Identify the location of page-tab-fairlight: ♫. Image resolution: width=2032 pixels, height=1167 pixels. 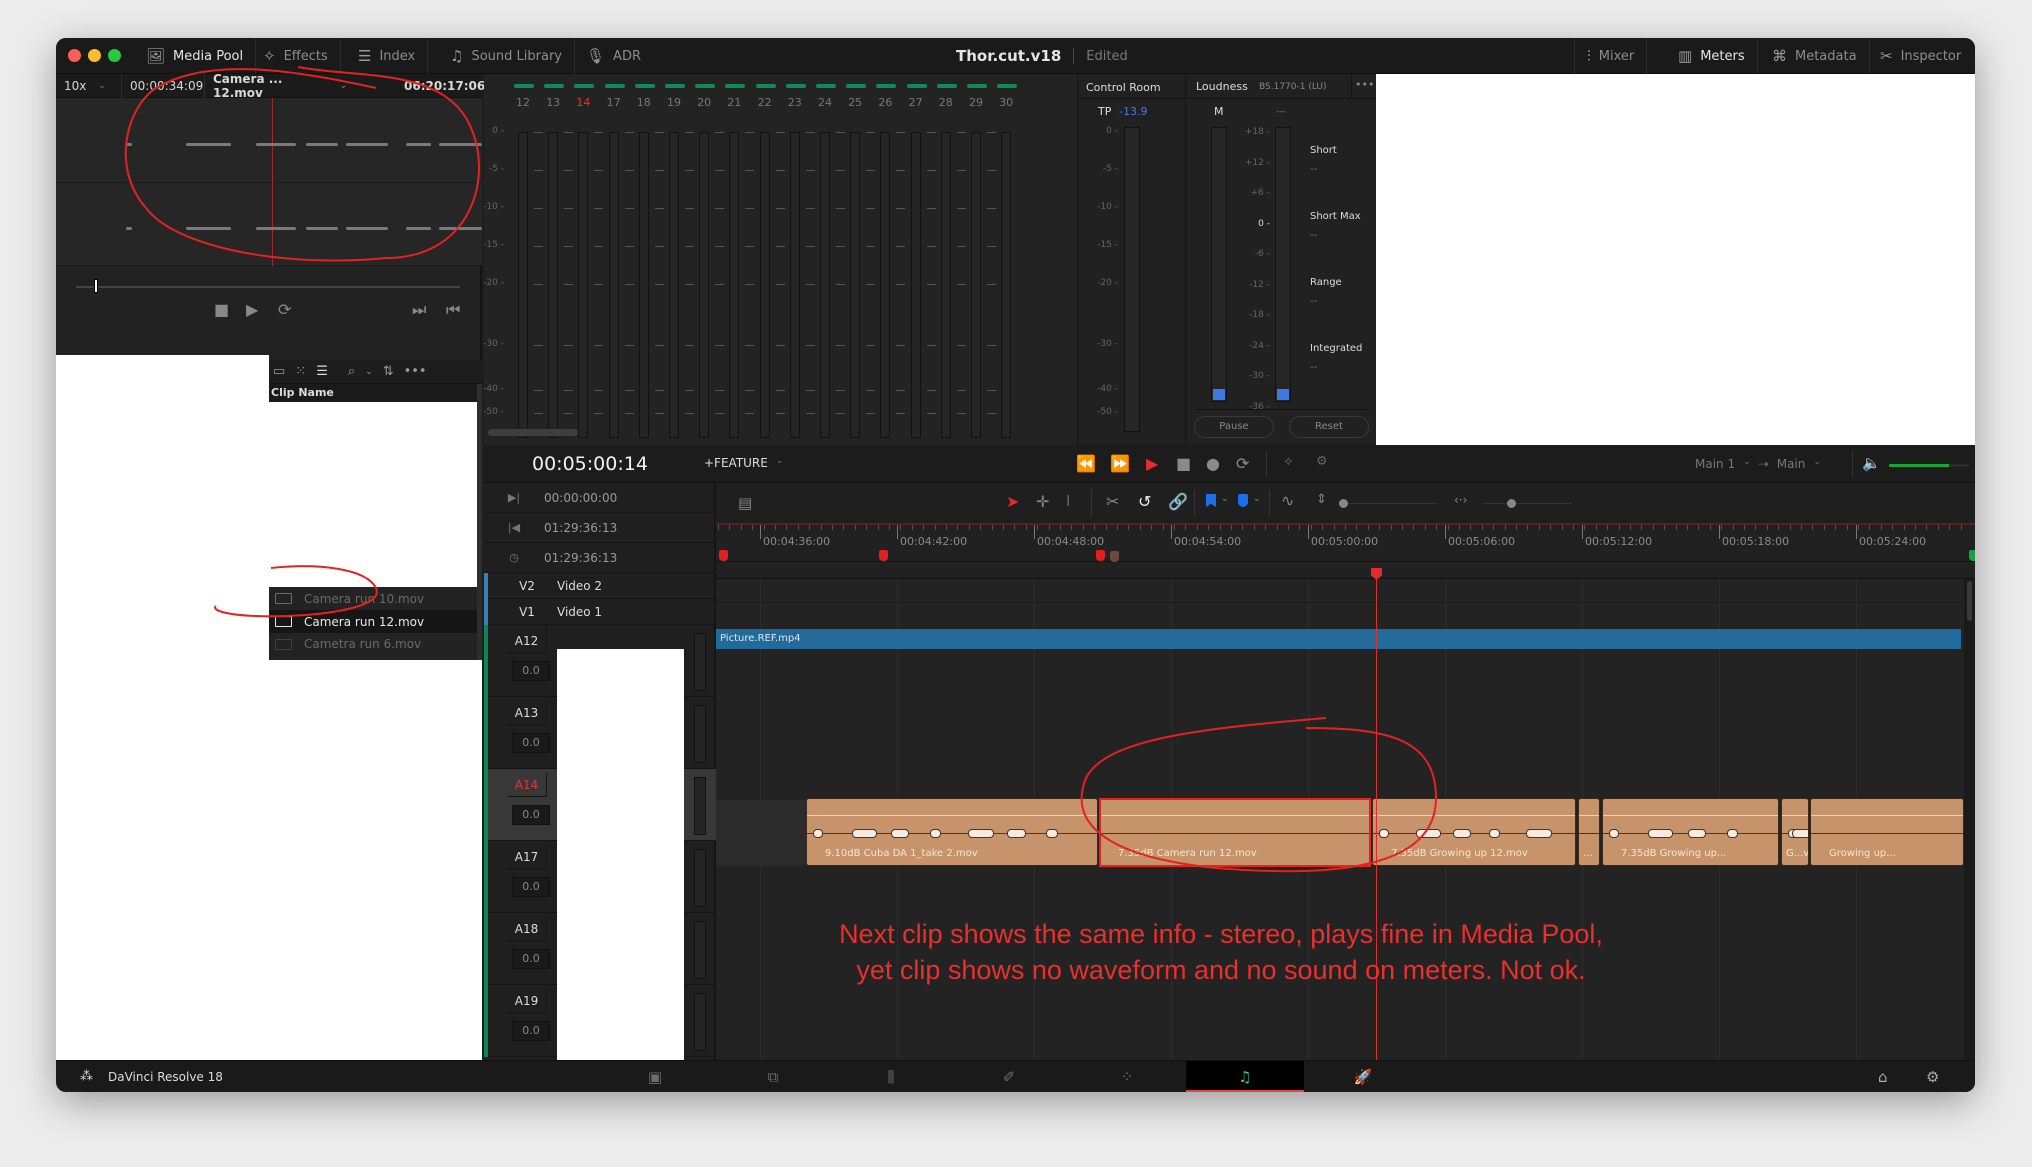
(1245, 1076).